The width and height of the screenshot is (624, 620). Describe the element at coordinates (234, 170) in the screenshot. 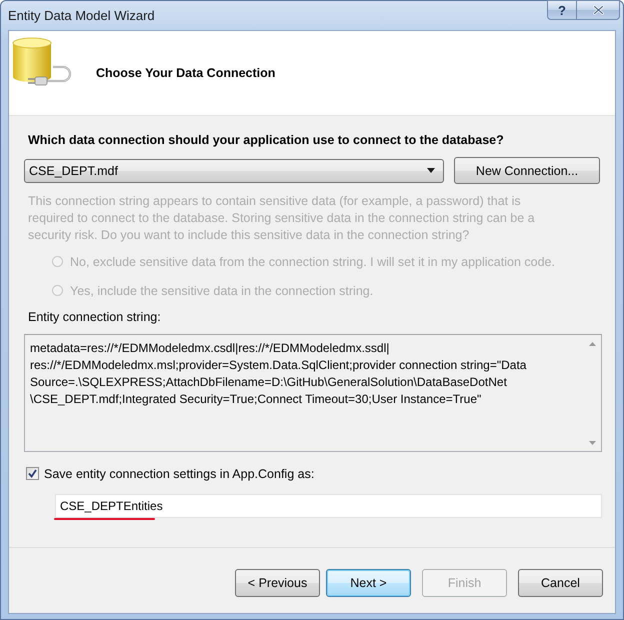

I see `connection-dropdown: CSE_DEPT.mdf` at that location.